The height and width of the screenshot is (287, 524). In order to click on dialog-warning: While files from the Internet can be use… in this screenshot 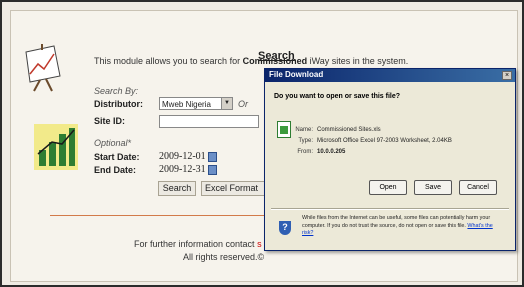, I will do `click(402, 226)`.